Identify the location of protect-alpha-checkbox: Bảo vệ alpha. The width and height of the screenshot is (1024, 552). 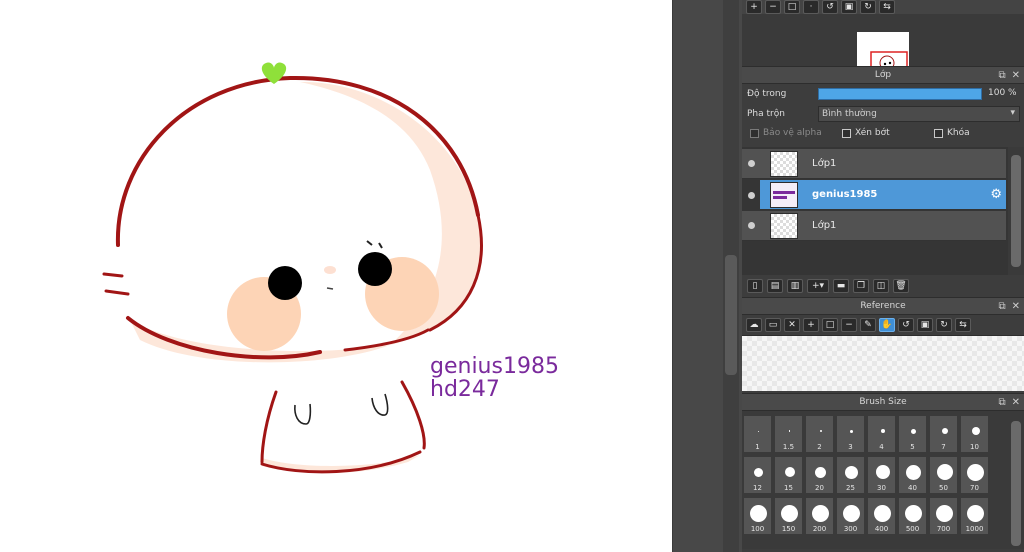
(786, 133).